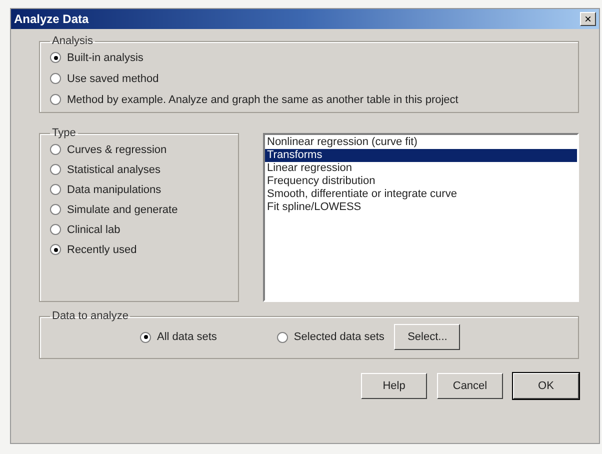  I want to click on radio-label: Clinical lab, so click(93, 230).